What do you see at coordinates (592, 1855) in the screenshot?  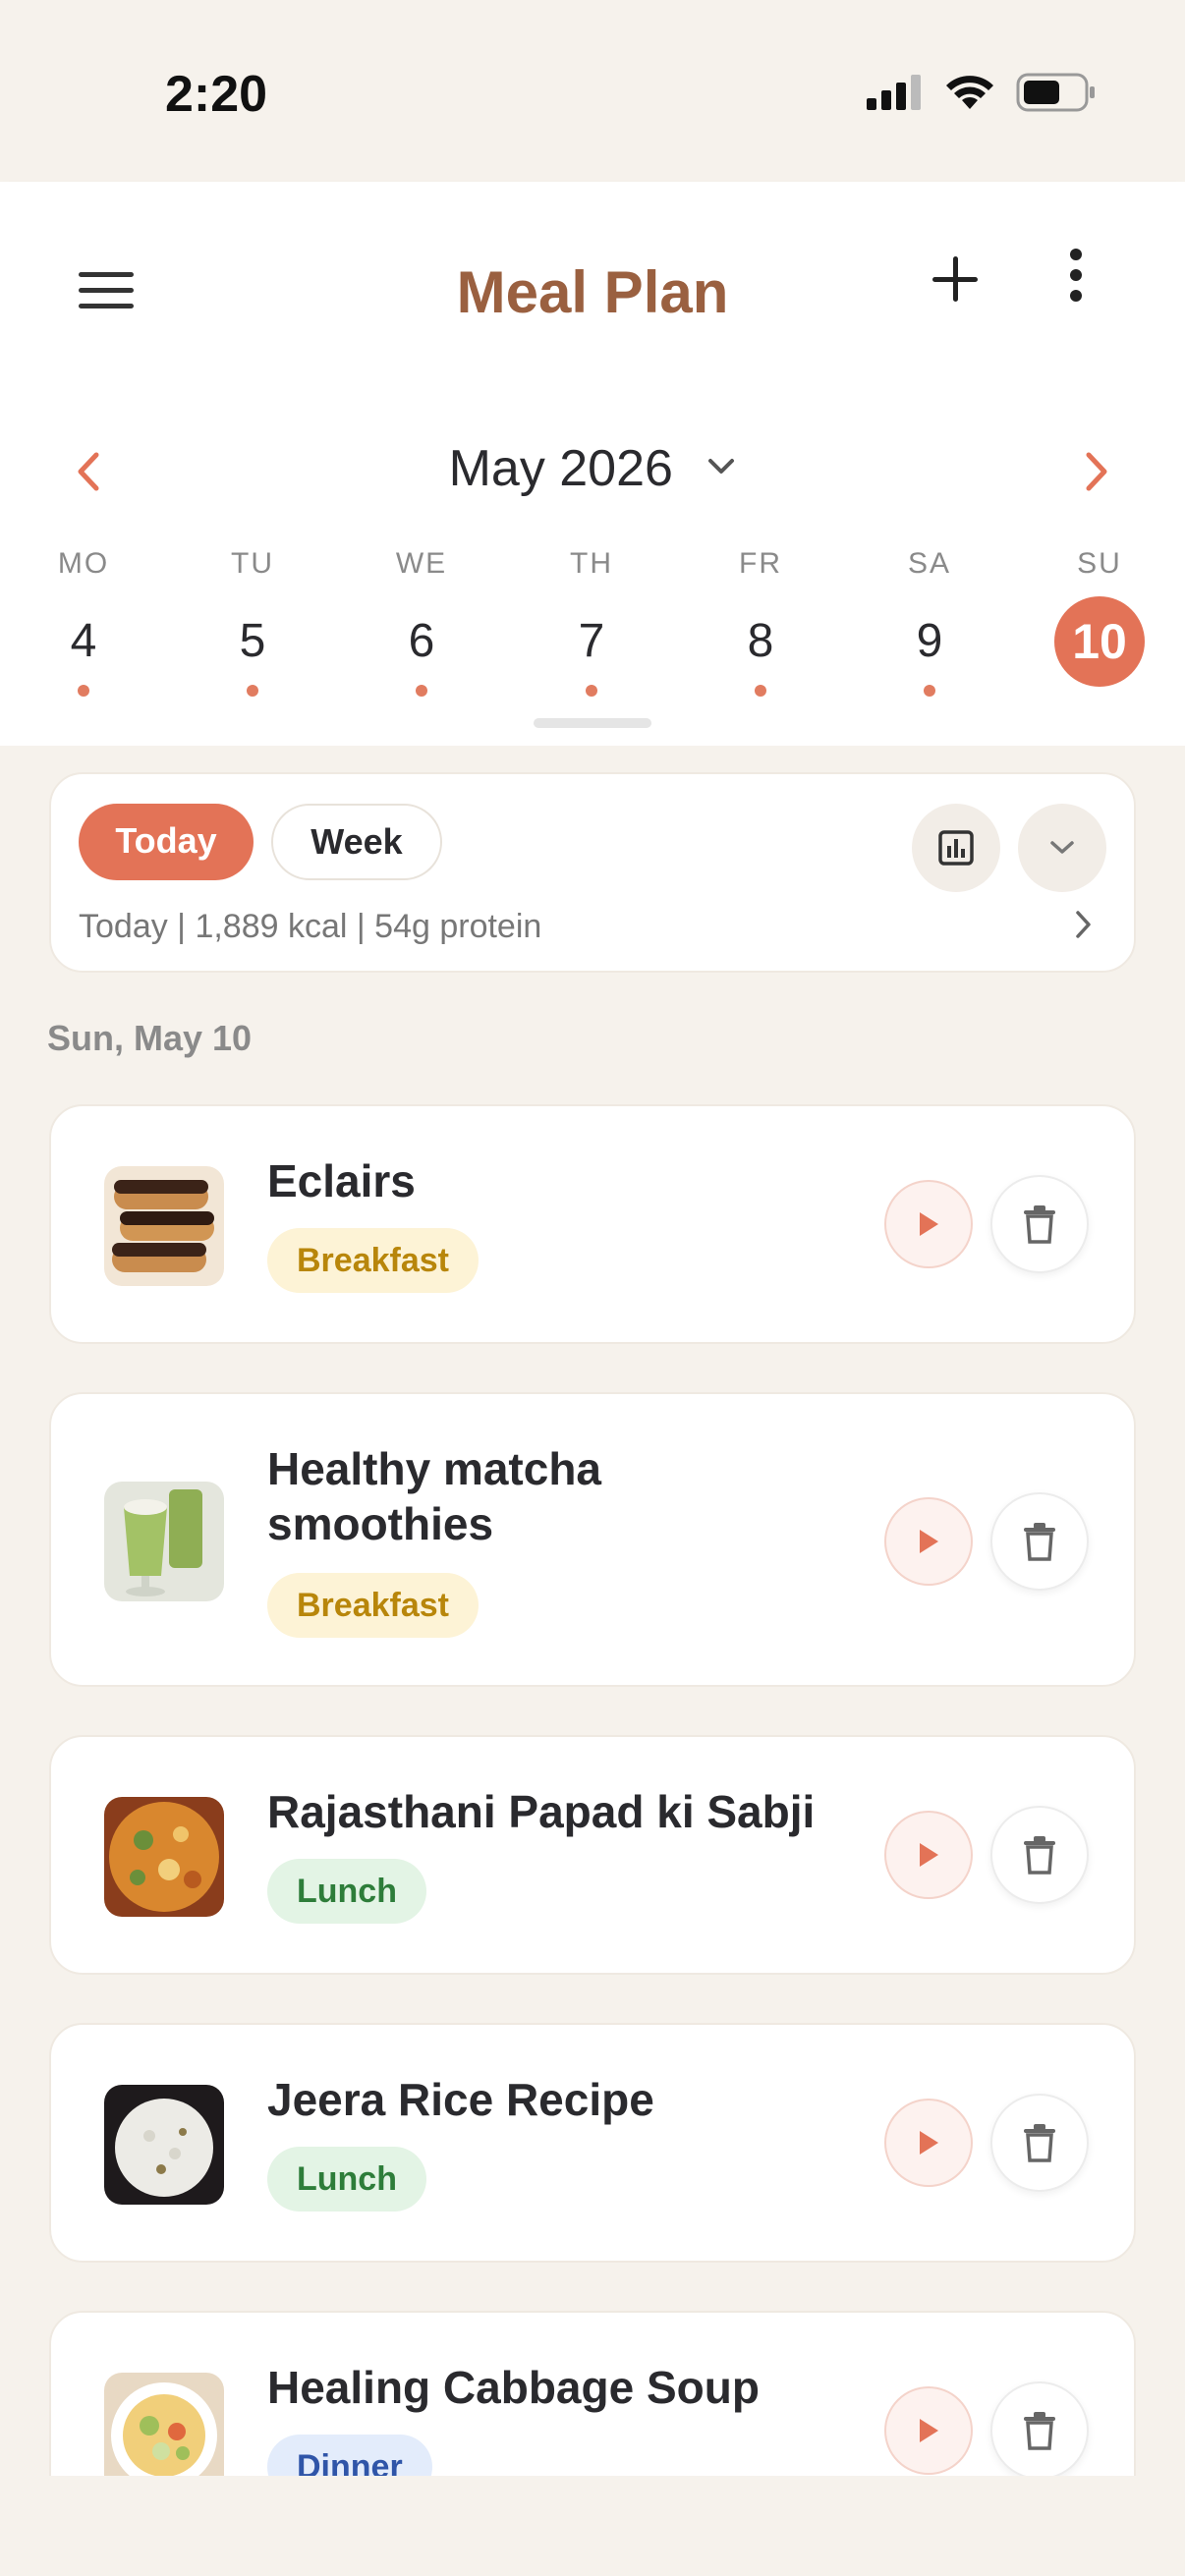 I see `meal-card: Rajasthani Papad ki Sabji Lunch` at bounding box center [592, 1855].